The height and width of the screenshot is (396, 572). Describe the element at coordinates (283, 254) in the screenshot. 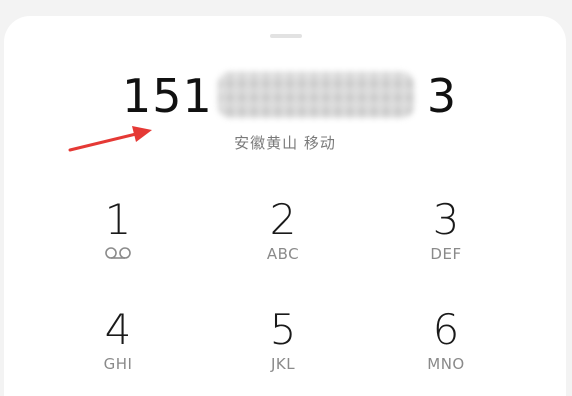

I see `key-2-letters: ABC` at that location.